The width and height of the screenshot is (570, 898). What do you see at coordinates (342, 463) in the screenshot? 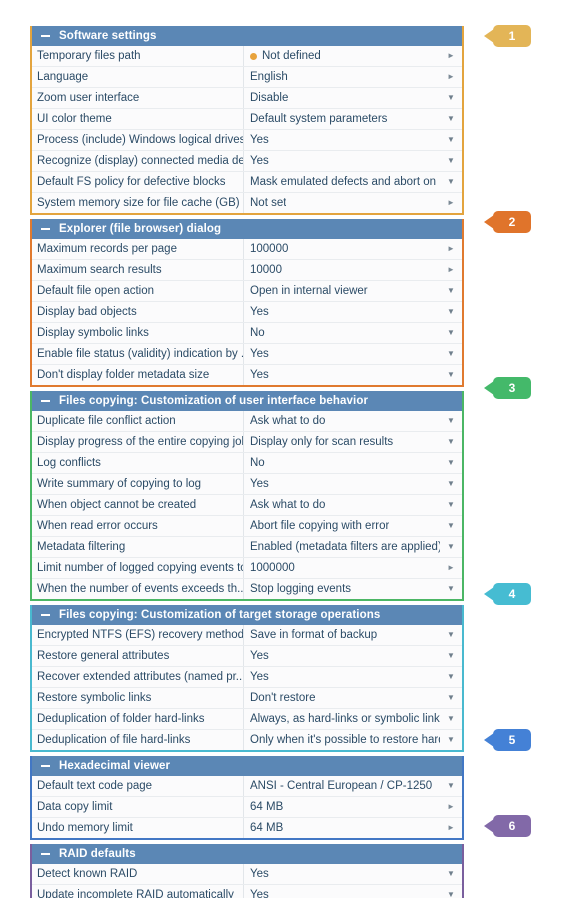
I see `setting-value: No` at bounding box center [342, 463].